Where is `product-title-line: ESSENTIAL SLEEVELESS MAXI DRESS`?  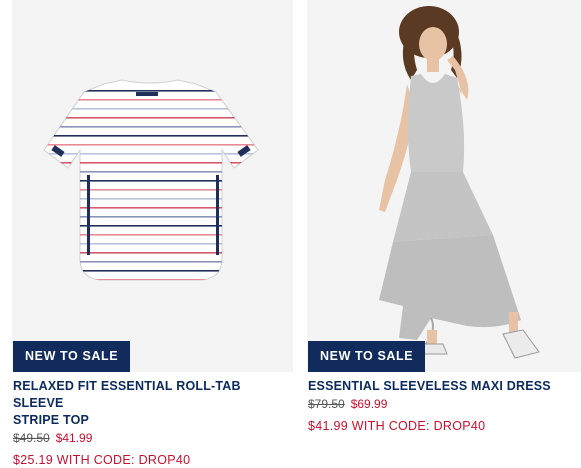
product-title-line: ESSENTIAL SLEEVELESS MAXI DRESS is located at coordinates (444, 386).